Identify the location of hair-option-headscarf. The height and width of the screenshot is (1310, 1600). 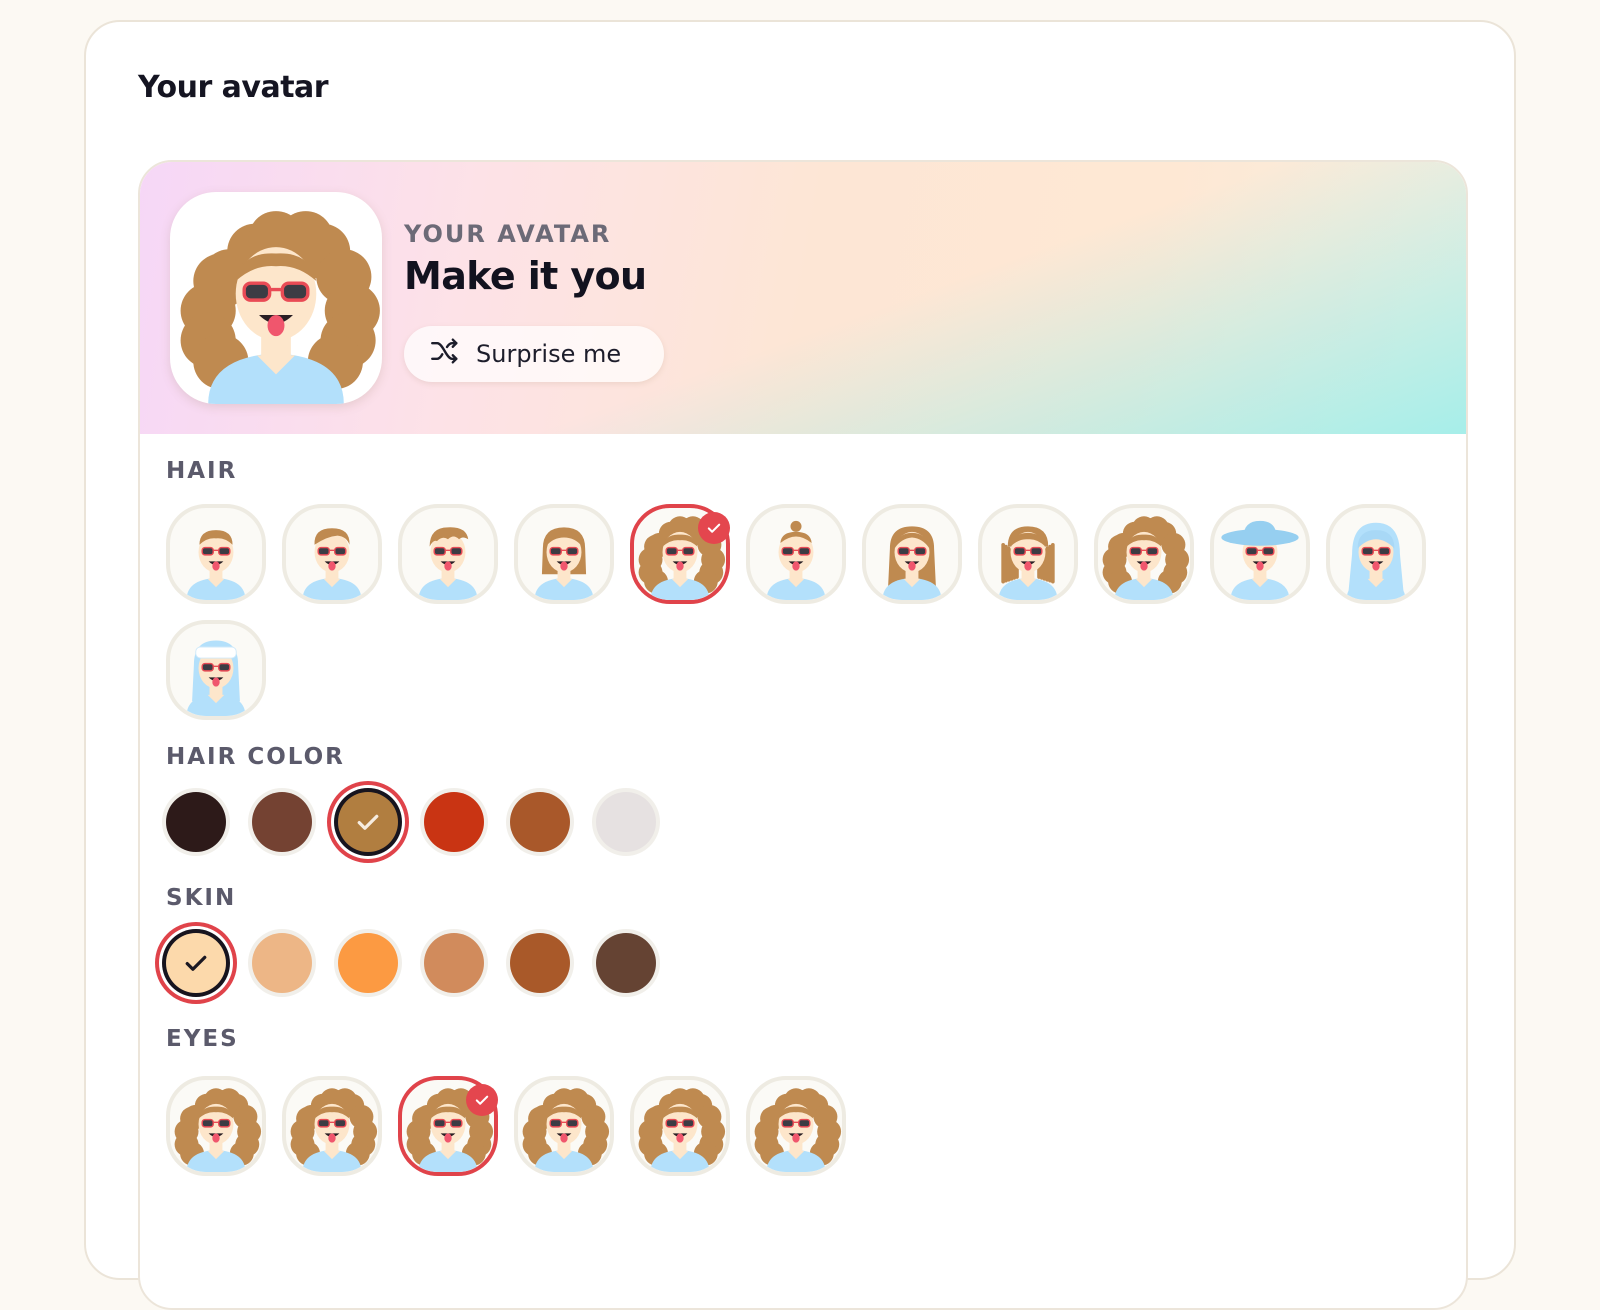
(216, 670).